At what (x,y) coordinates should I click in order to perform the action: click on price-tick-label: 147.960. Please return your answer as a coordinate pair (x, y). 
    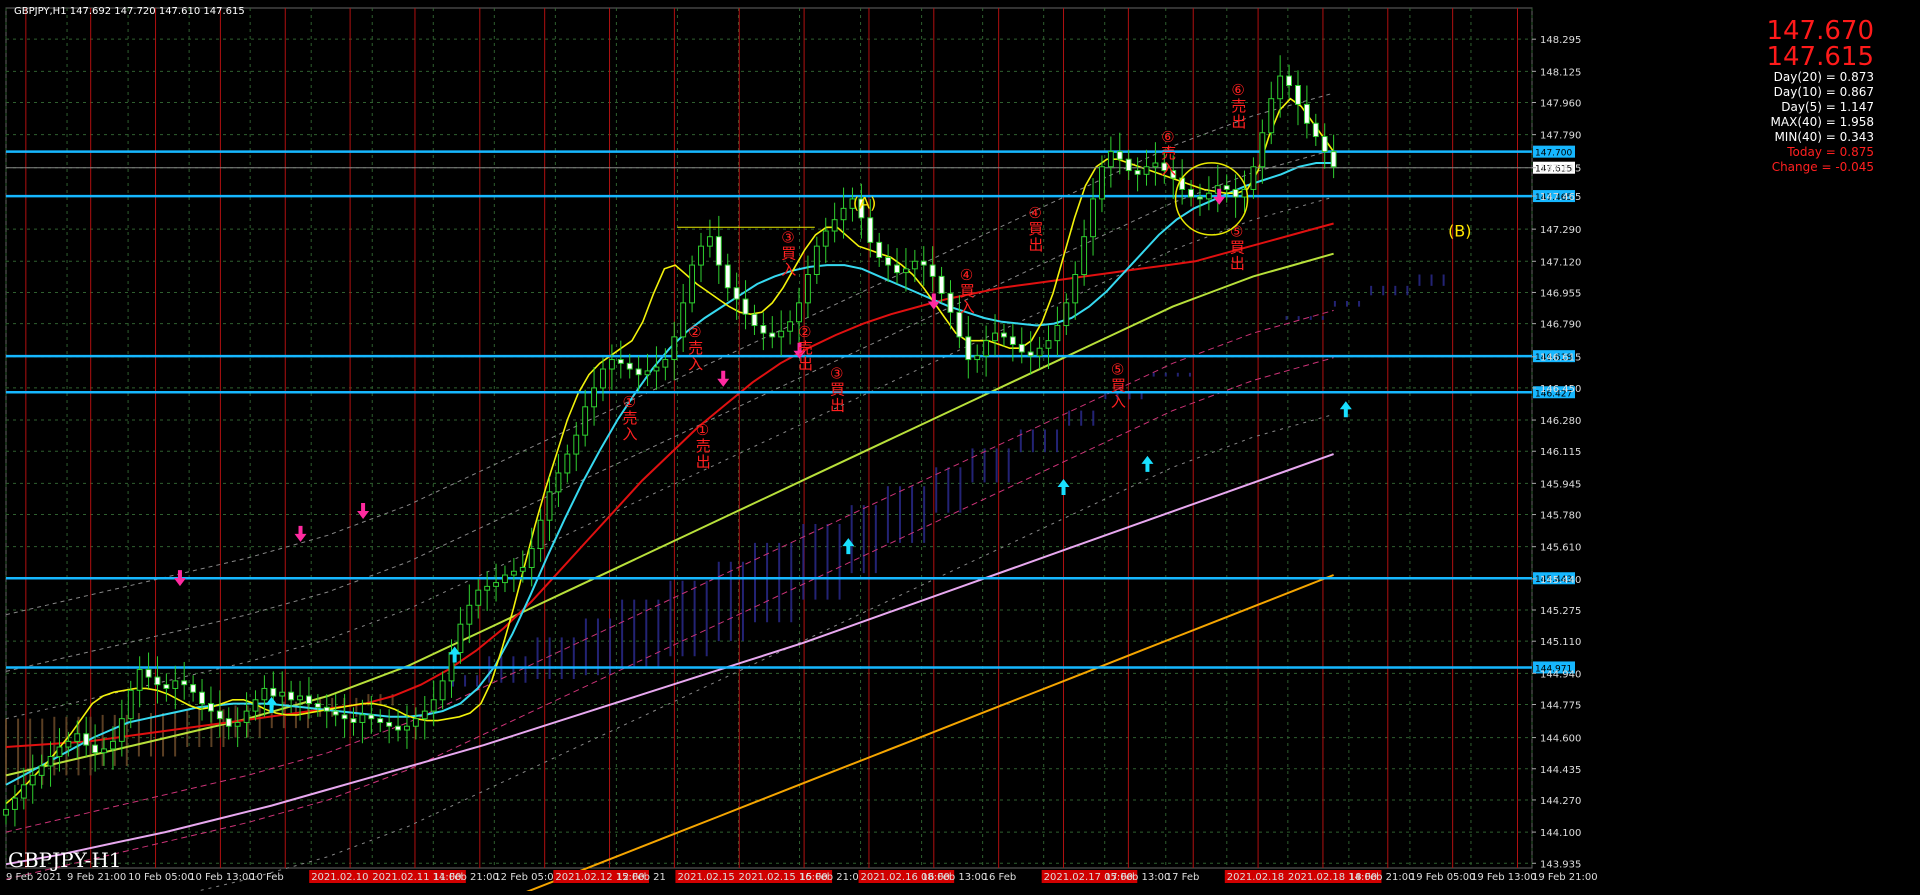
    Looking at the image, I should click on (1560, 104).